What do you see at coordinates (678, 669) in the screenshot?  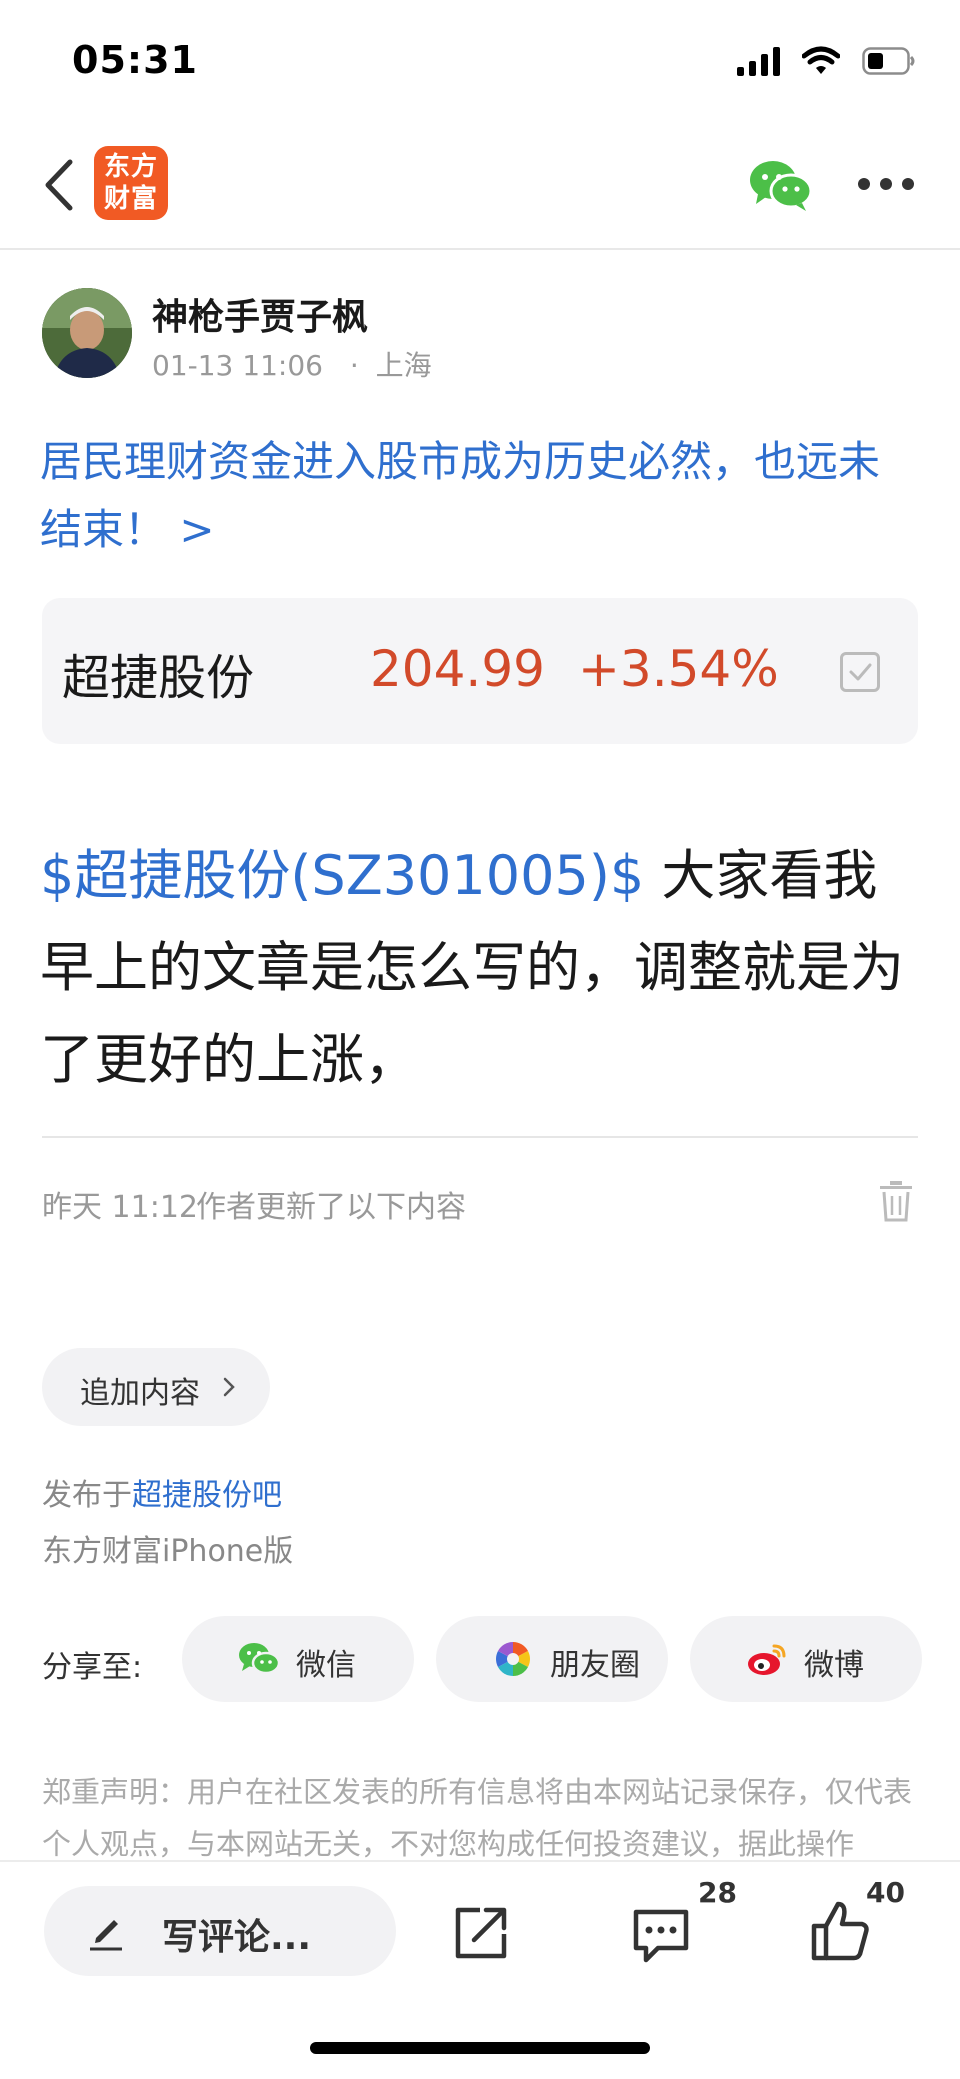 I see `stock-change: +3.54%` at bounding box center [678, 669].